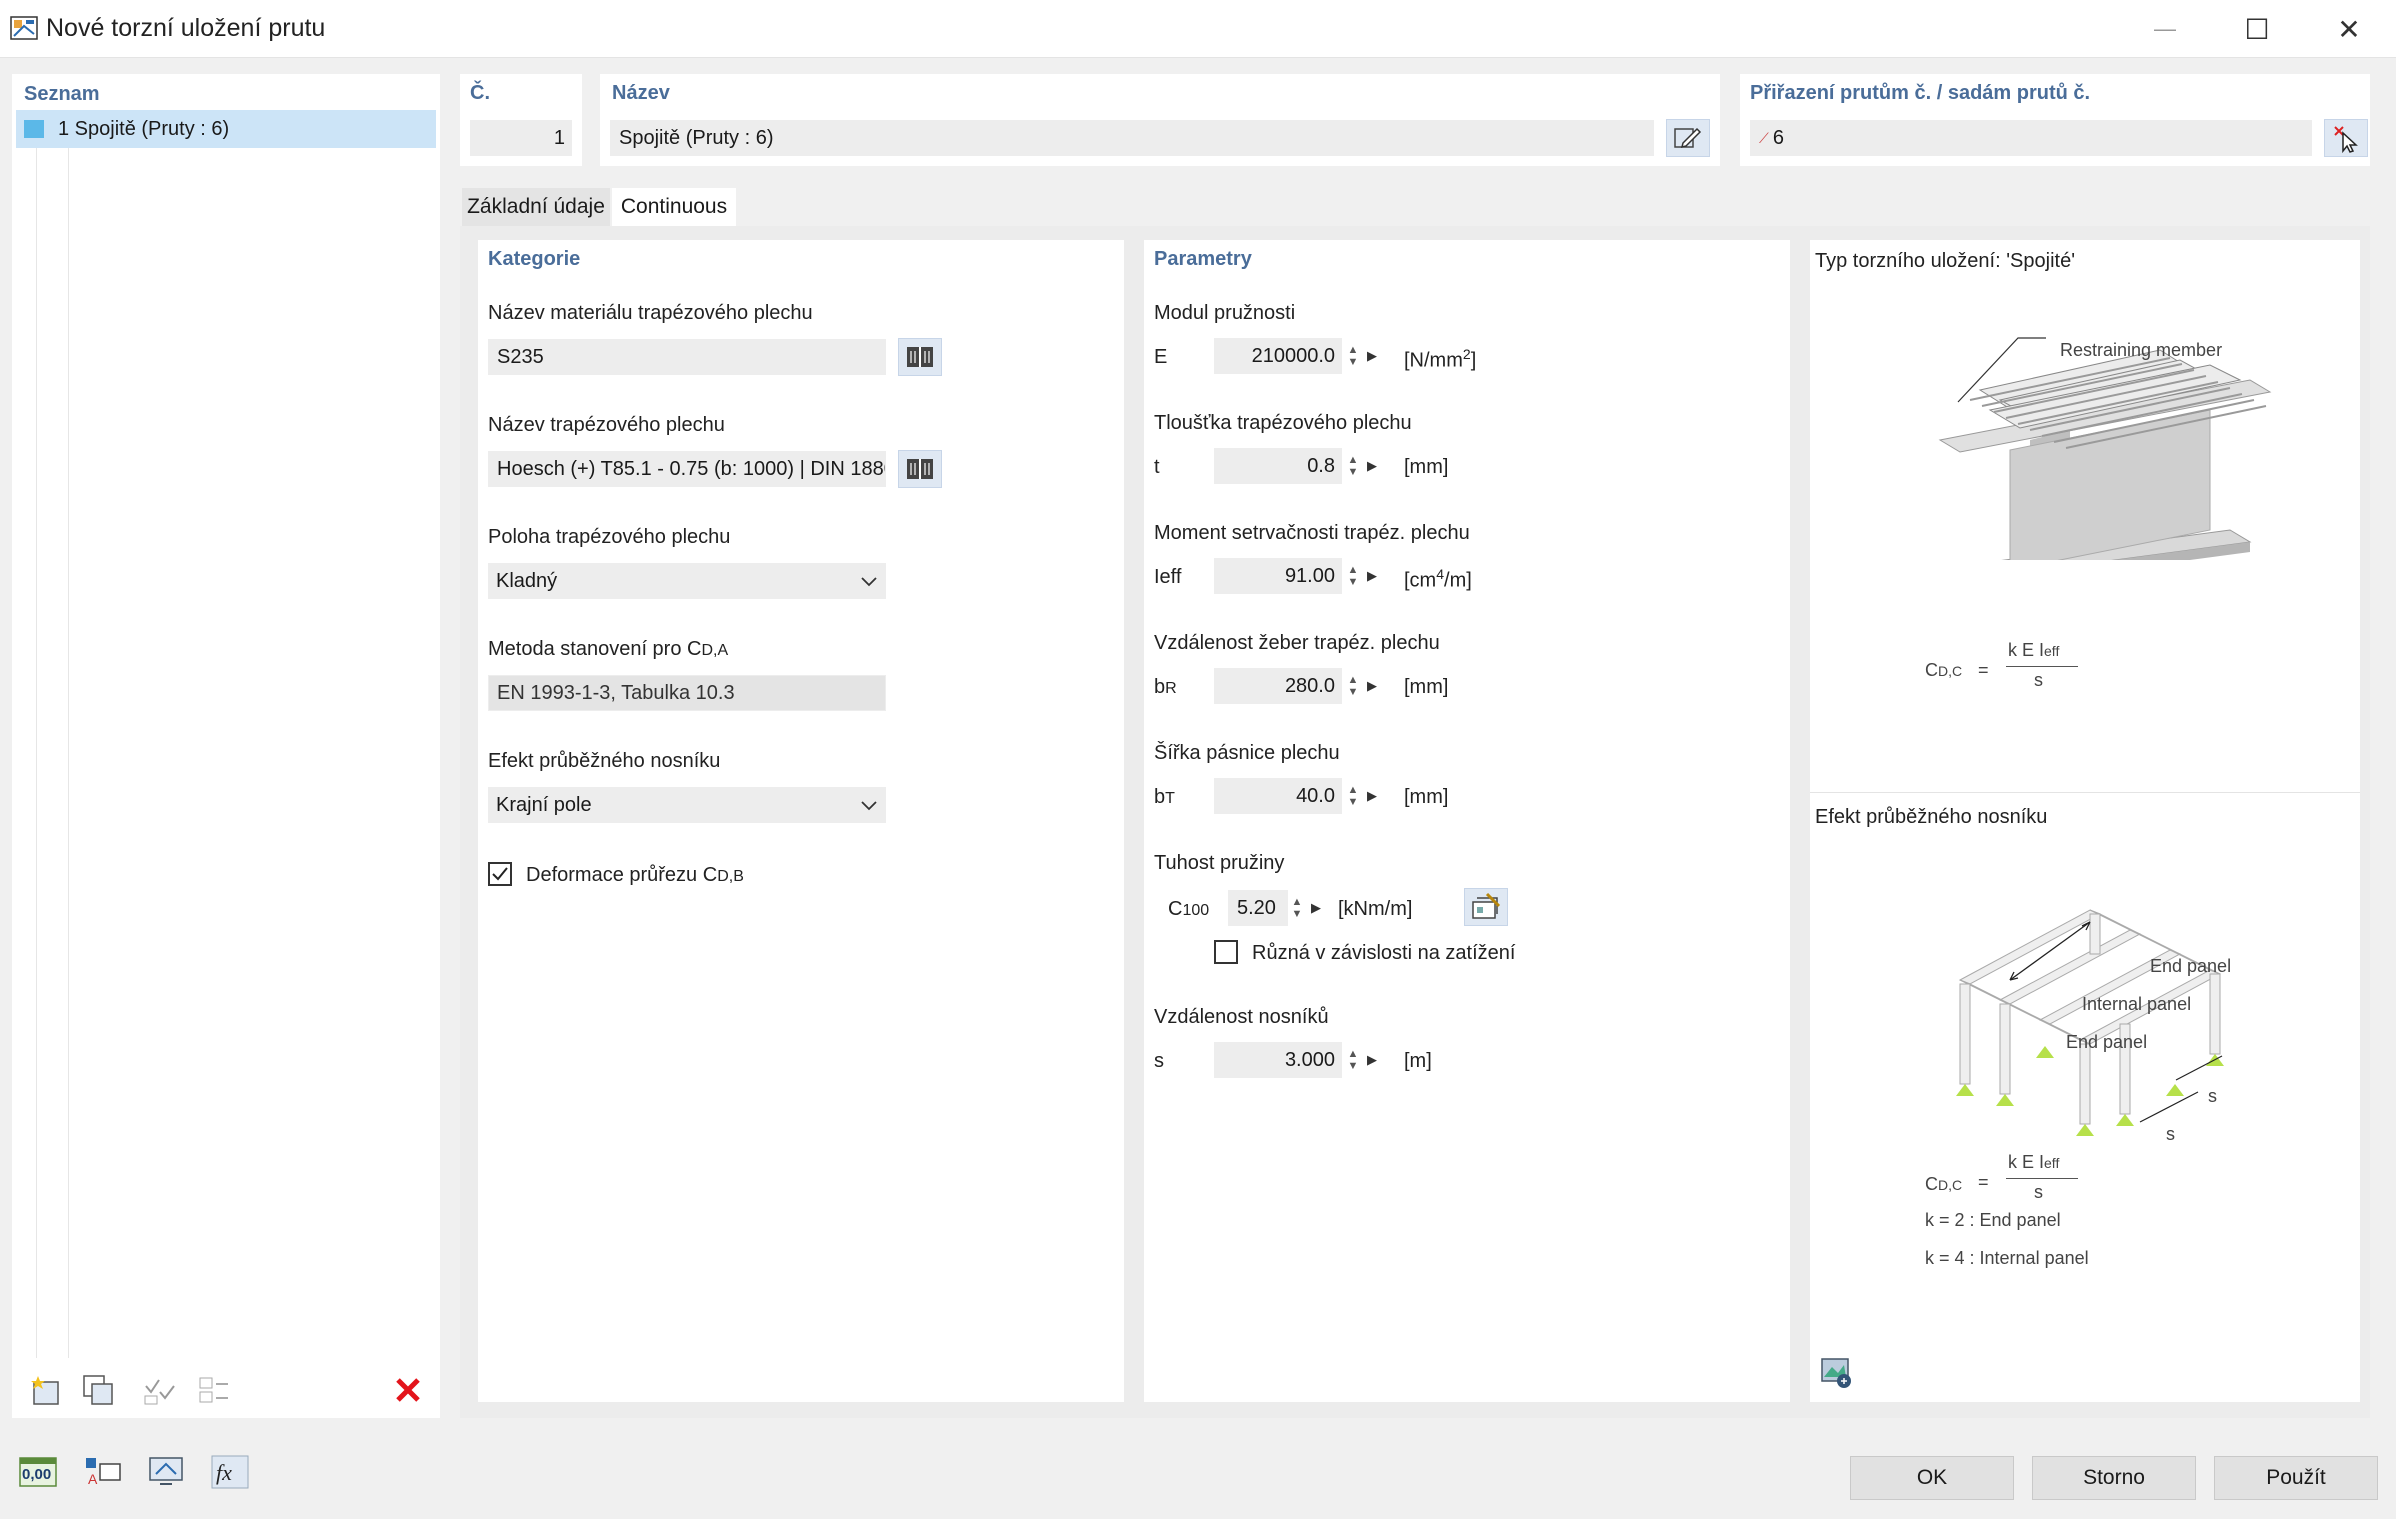  What do you see at coordinates (1486, 907) in the screenshot?
I see `c-calculator-button` at bounding box center [1486, 907].